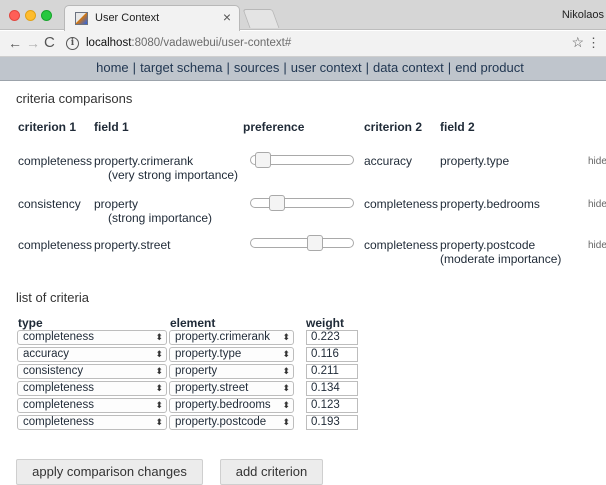 Image resolution: width=606 pixels, height=485 pixels. Describe the element at coordinates (388, 161) in the screenshot. I see `comparison-criterion-2: accuracy` at that location.